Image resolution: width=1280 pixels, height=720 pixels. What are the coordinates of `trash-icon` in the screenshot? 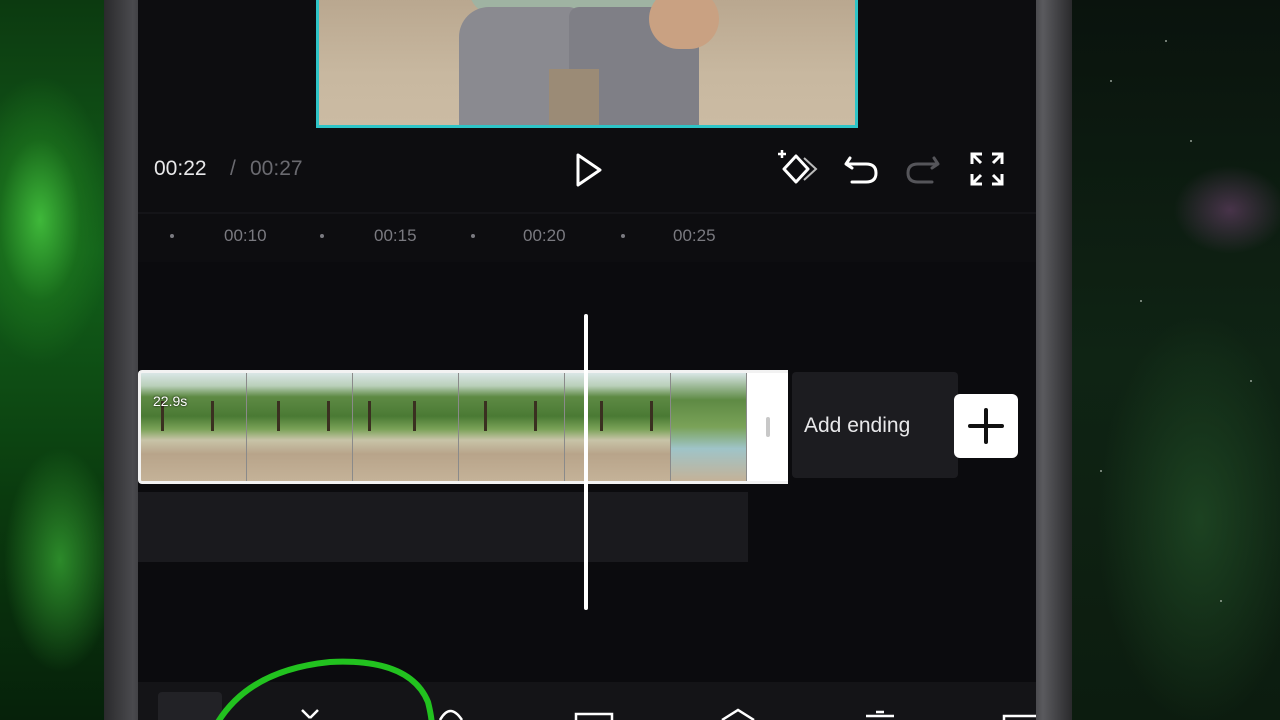 It's located at (880, 714).